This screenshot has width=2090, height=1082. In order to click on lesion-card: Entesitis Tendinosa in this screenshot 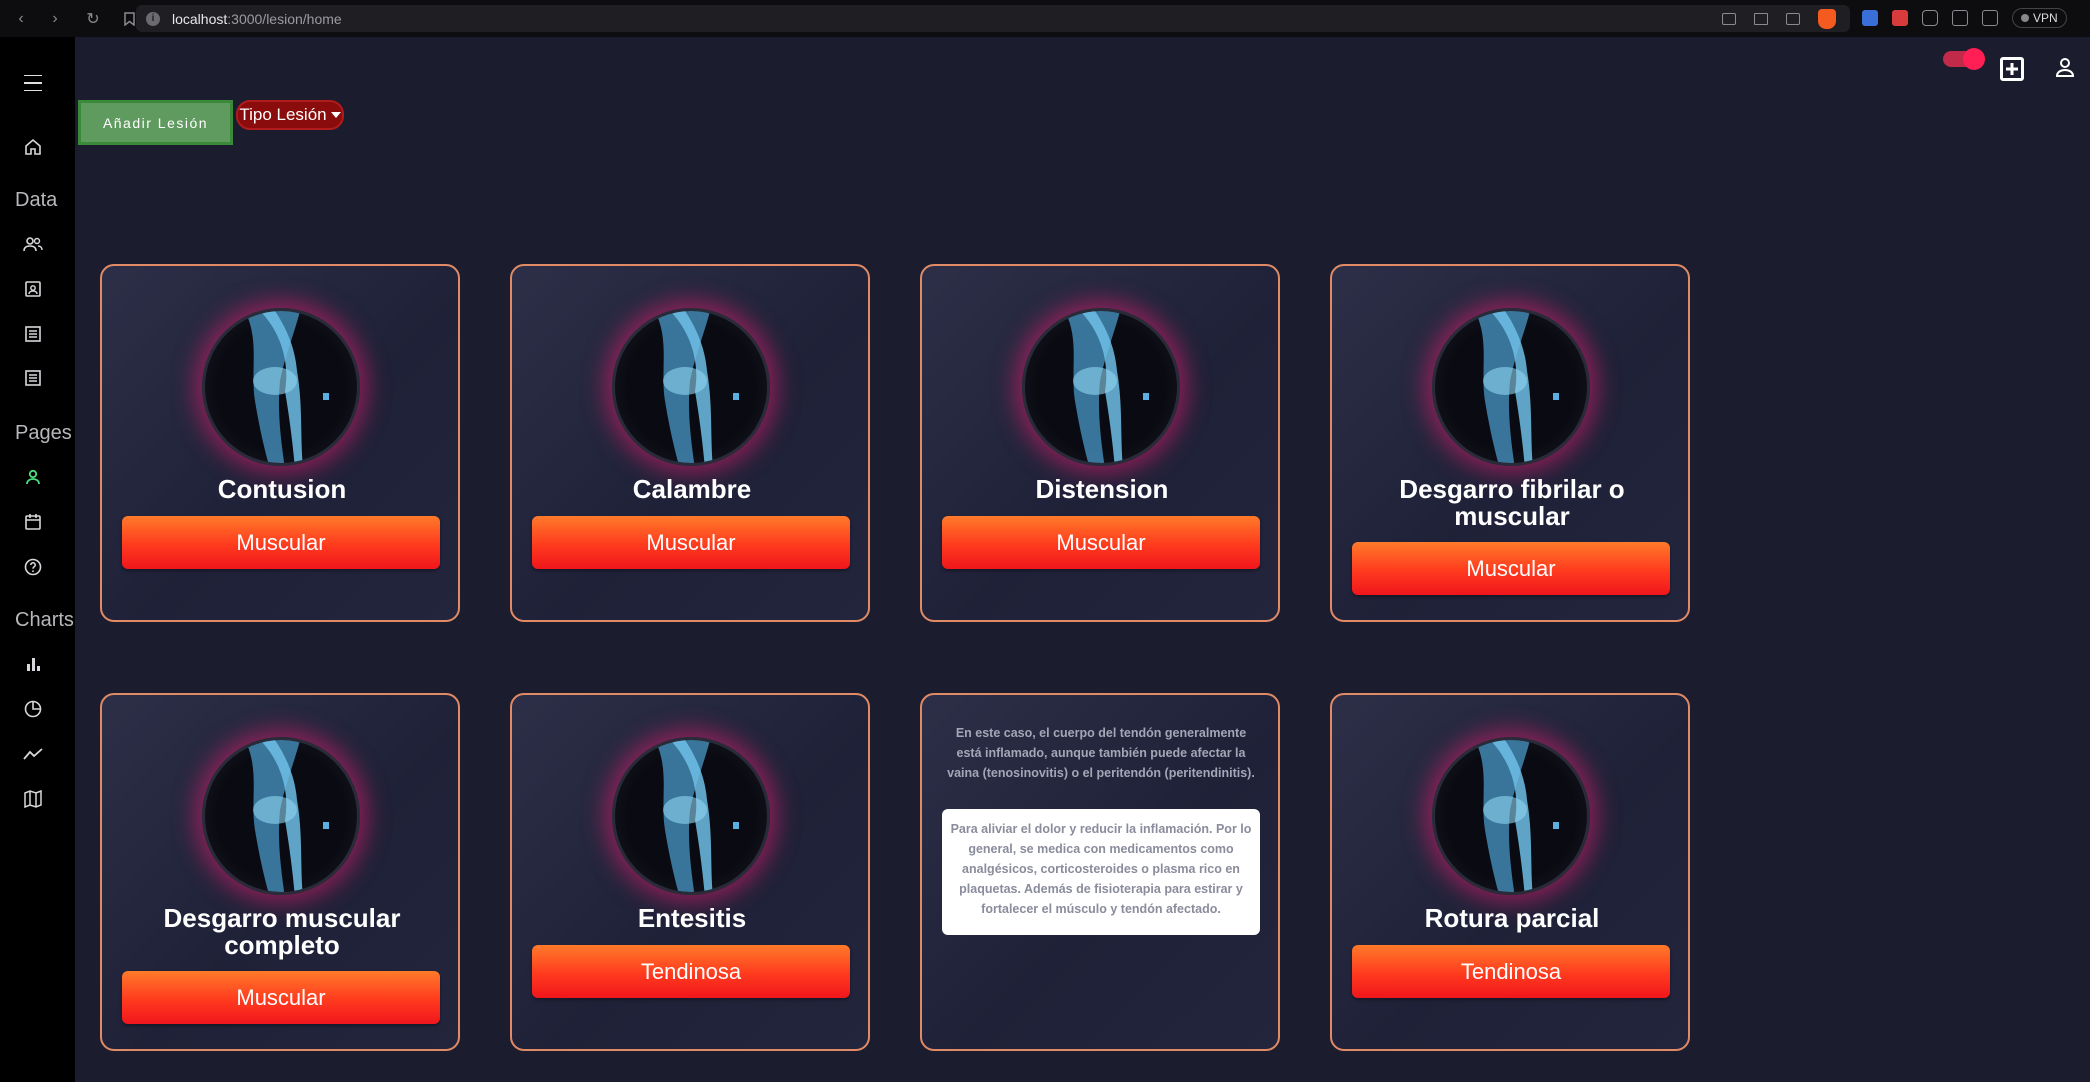, I will do `click(690, 872)`.